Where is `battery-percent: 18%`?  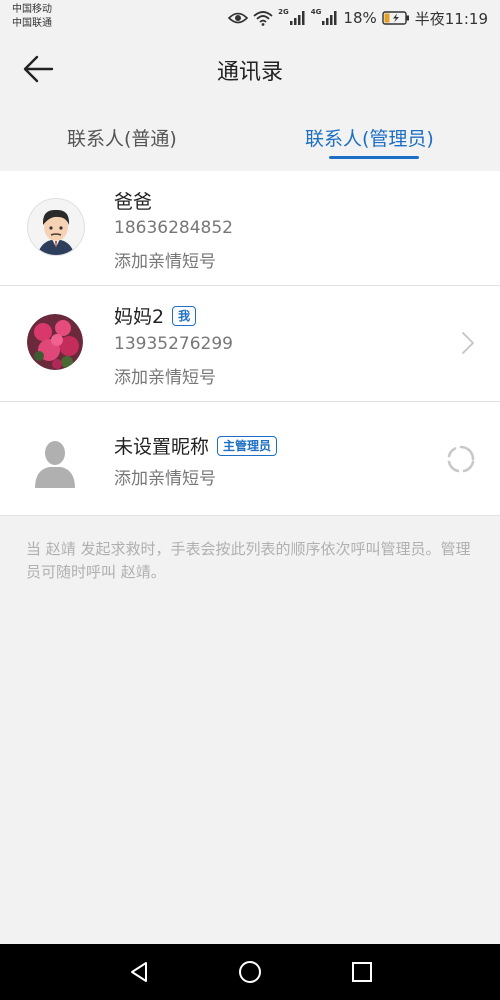 battery-percent: 18% is located at coordinates (360, 18).